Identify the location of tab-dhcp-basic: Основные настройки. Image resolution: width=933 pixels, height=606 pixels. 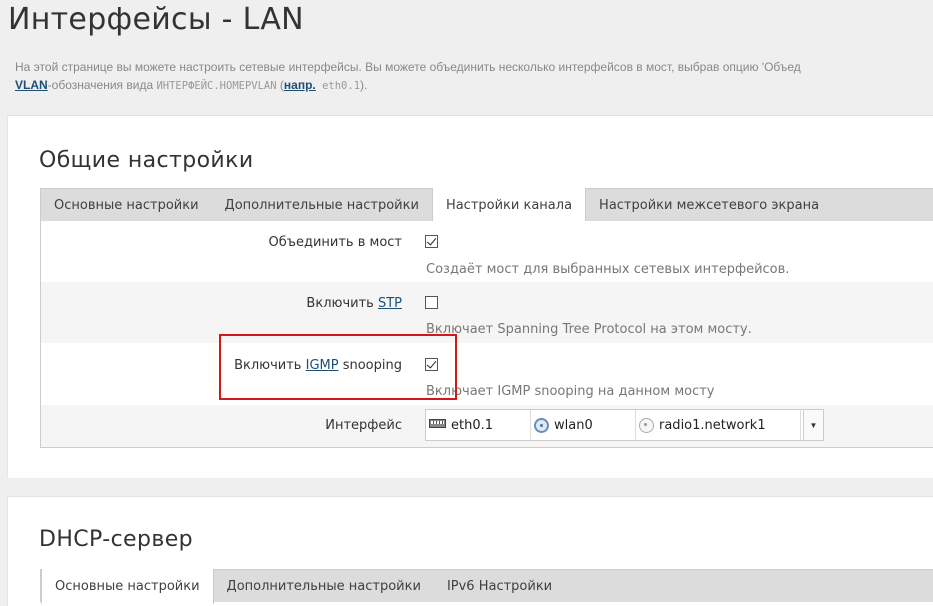
(127, 586).